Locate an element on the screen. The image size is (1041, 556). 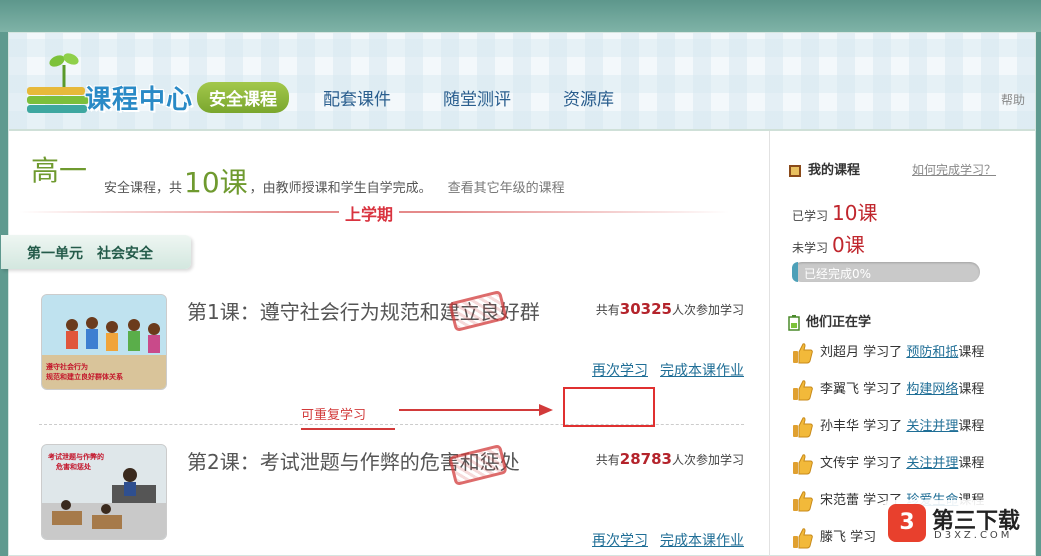
logo: 课程中心 is located at coordinates (110, 81).